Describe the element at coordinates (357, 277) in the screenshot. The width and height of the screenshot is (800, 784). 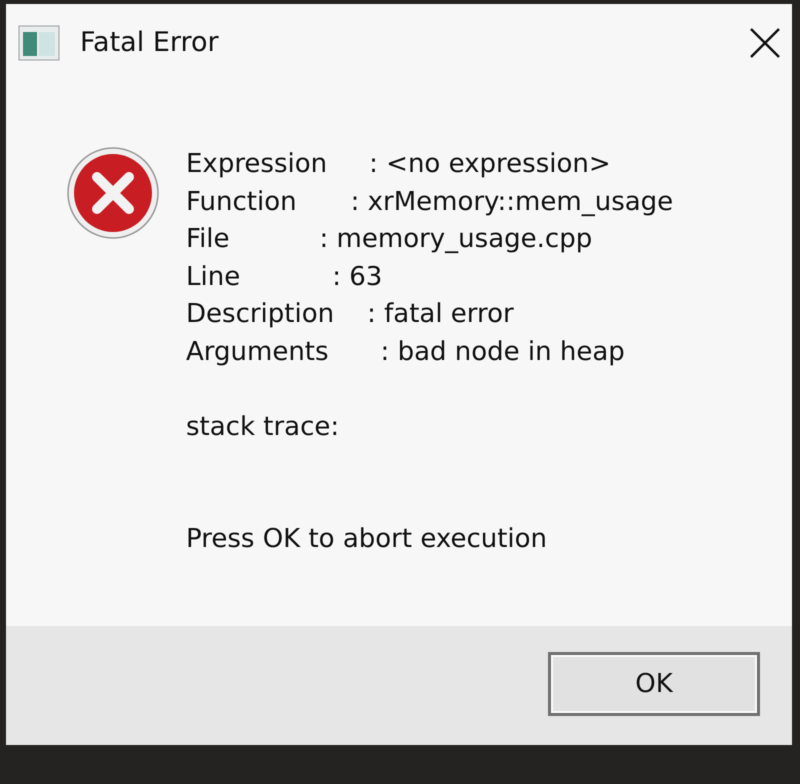
I see `field-value: : 63` at that location.